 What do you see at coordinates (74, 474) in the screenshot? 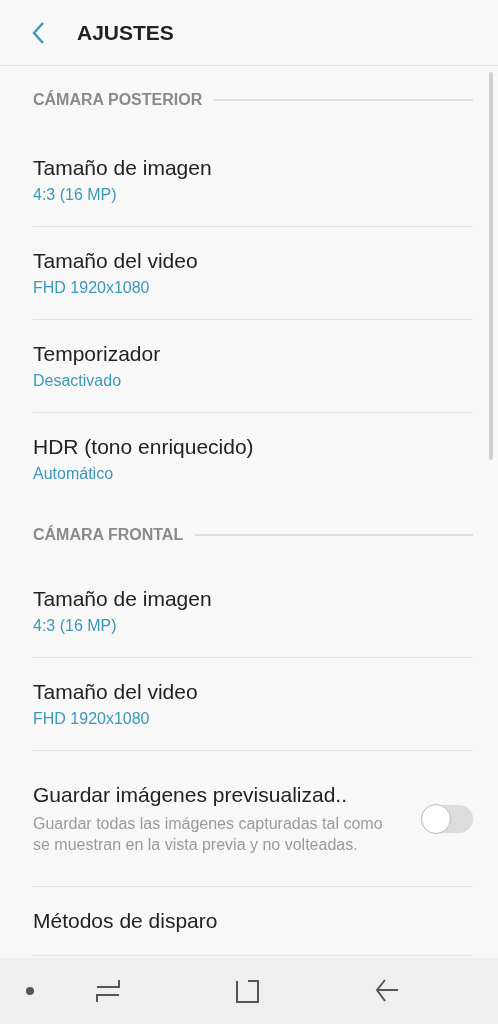
I see `setting-value: Automático` at bounding box center [74, 474].